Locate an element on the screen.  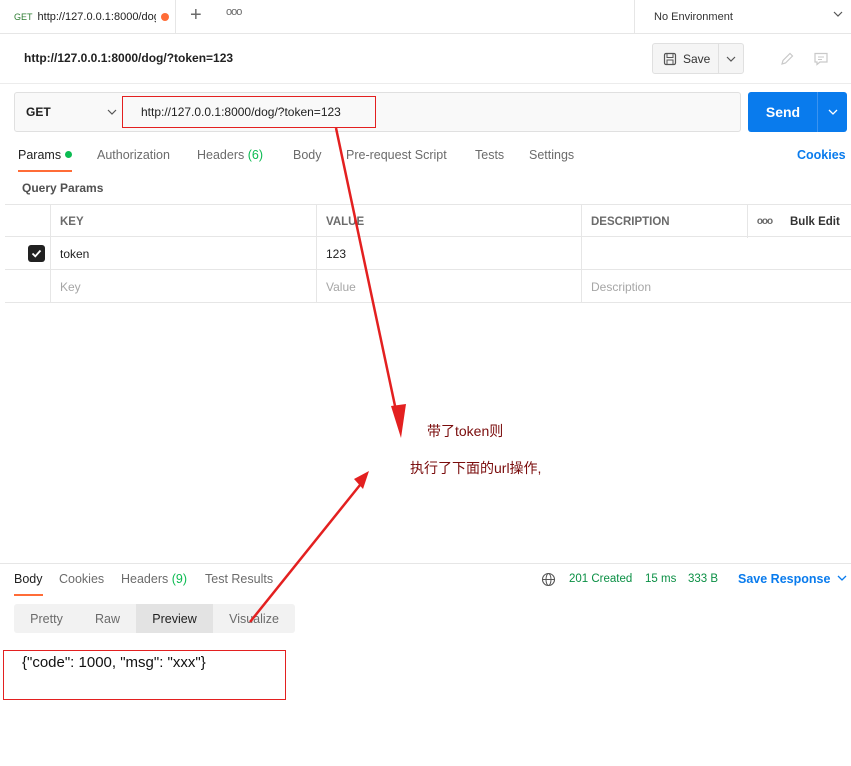
view-pretty-button: Pretty is located at coordinates (46, 618).